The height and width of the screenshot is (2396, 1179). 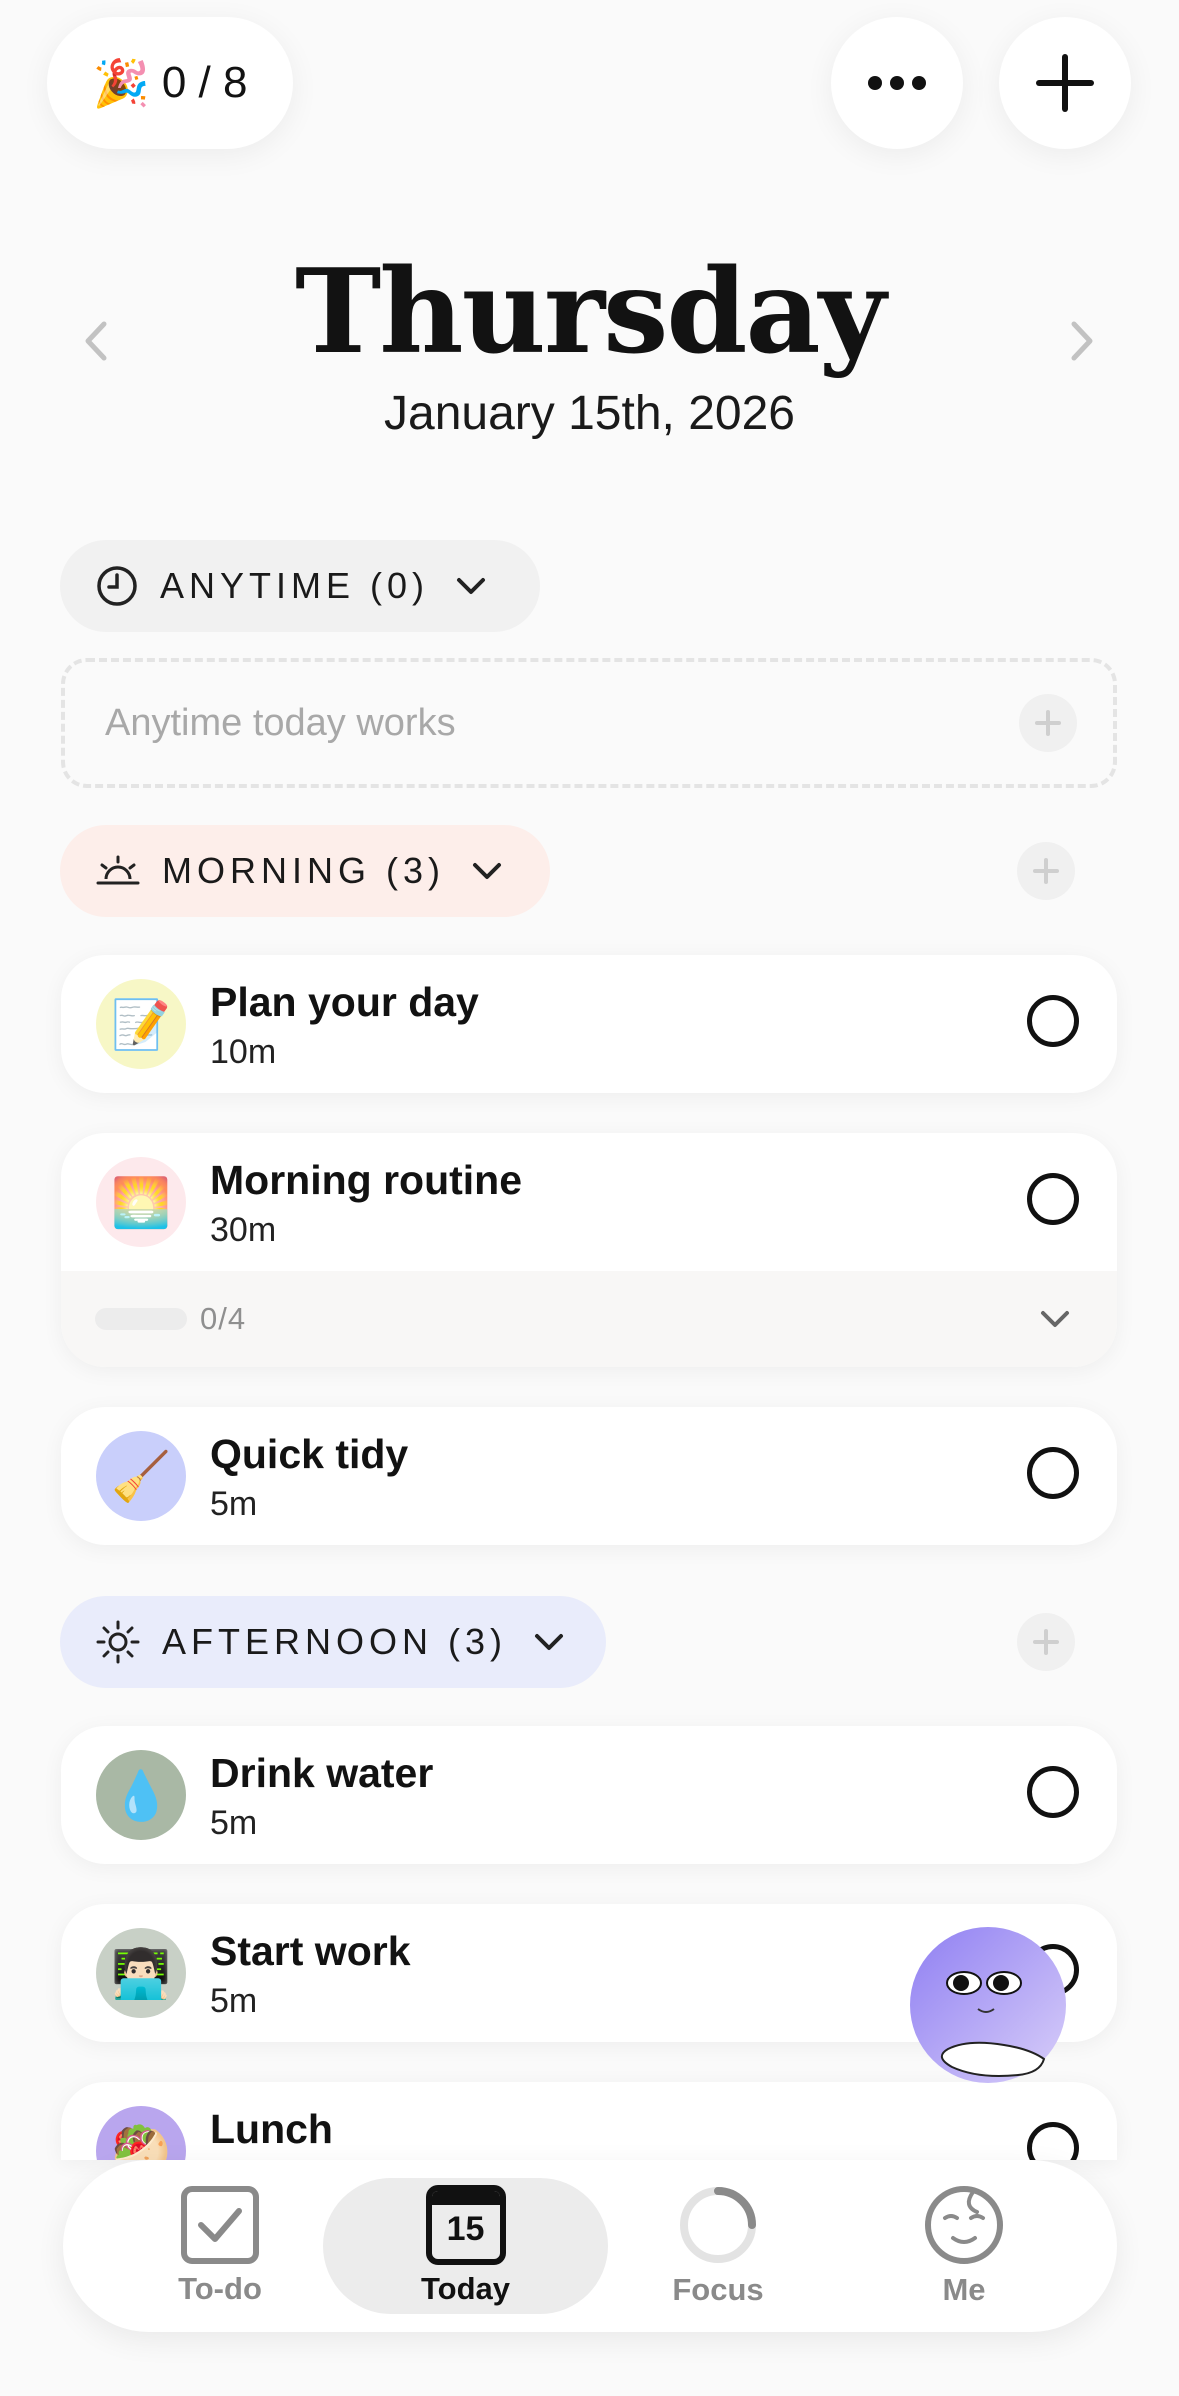 What do you see at coordinates (141, 1024) in the screenshot?
I see `memo-icon: 📝` at bounding box center [141, 1024].